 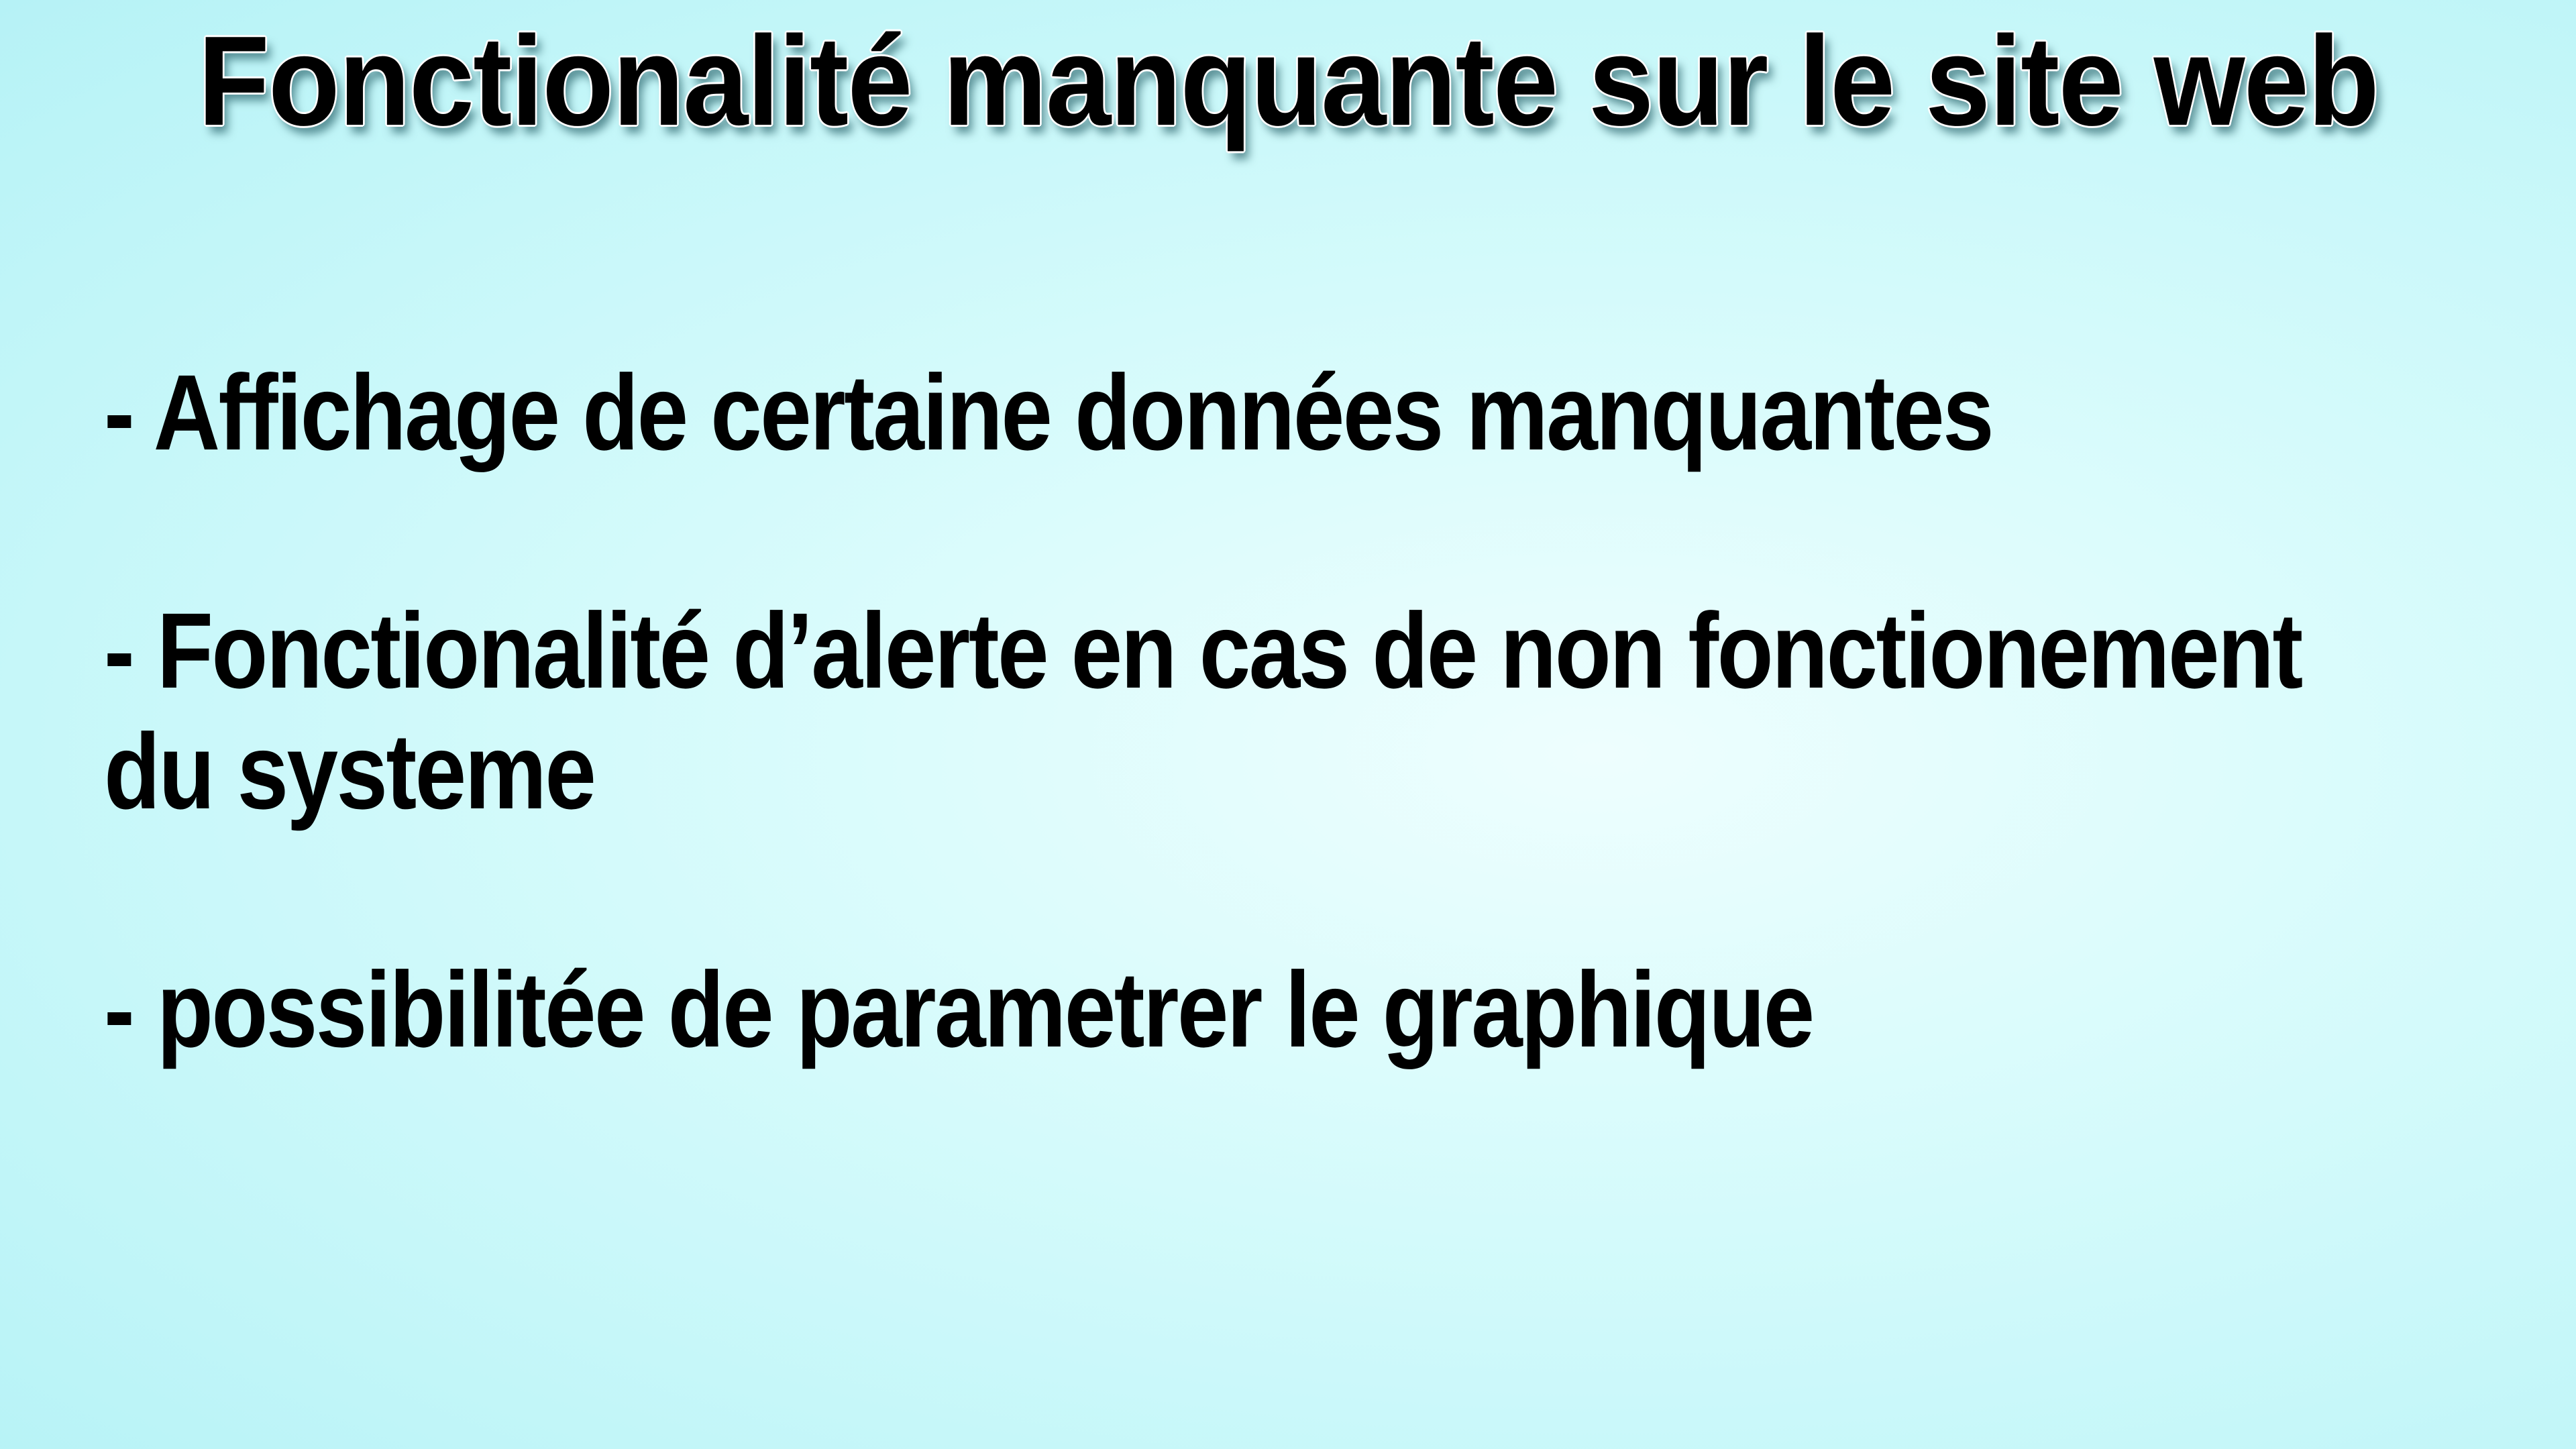 What do you see at coordinates (1288, 81) in the screenshot?
I see `slide-title: Fonctionalité manquante sur le site web` at bounding box center [1288, 81].